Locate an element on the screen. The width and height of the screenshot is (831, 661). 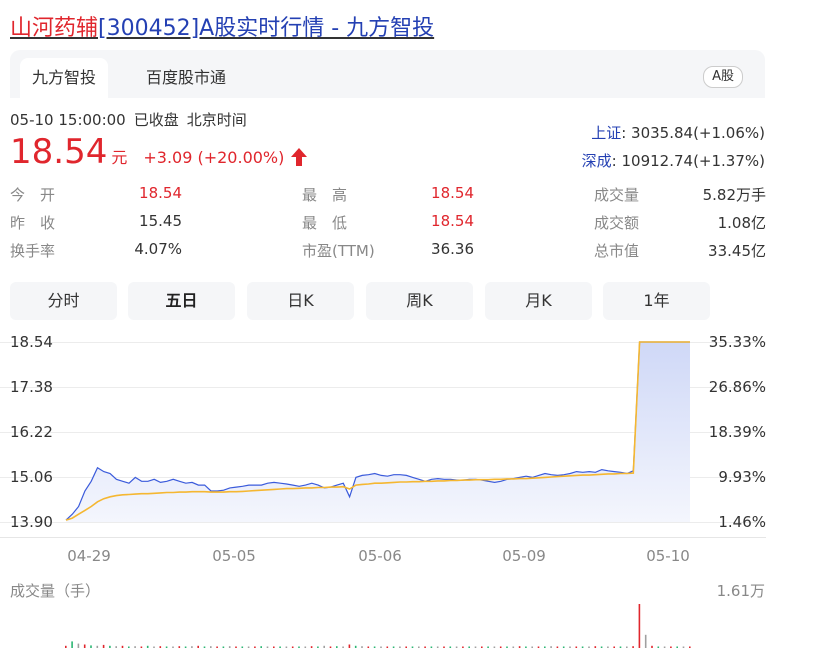
y-tick-left: 13.90 is located at coordinates (31, 522).